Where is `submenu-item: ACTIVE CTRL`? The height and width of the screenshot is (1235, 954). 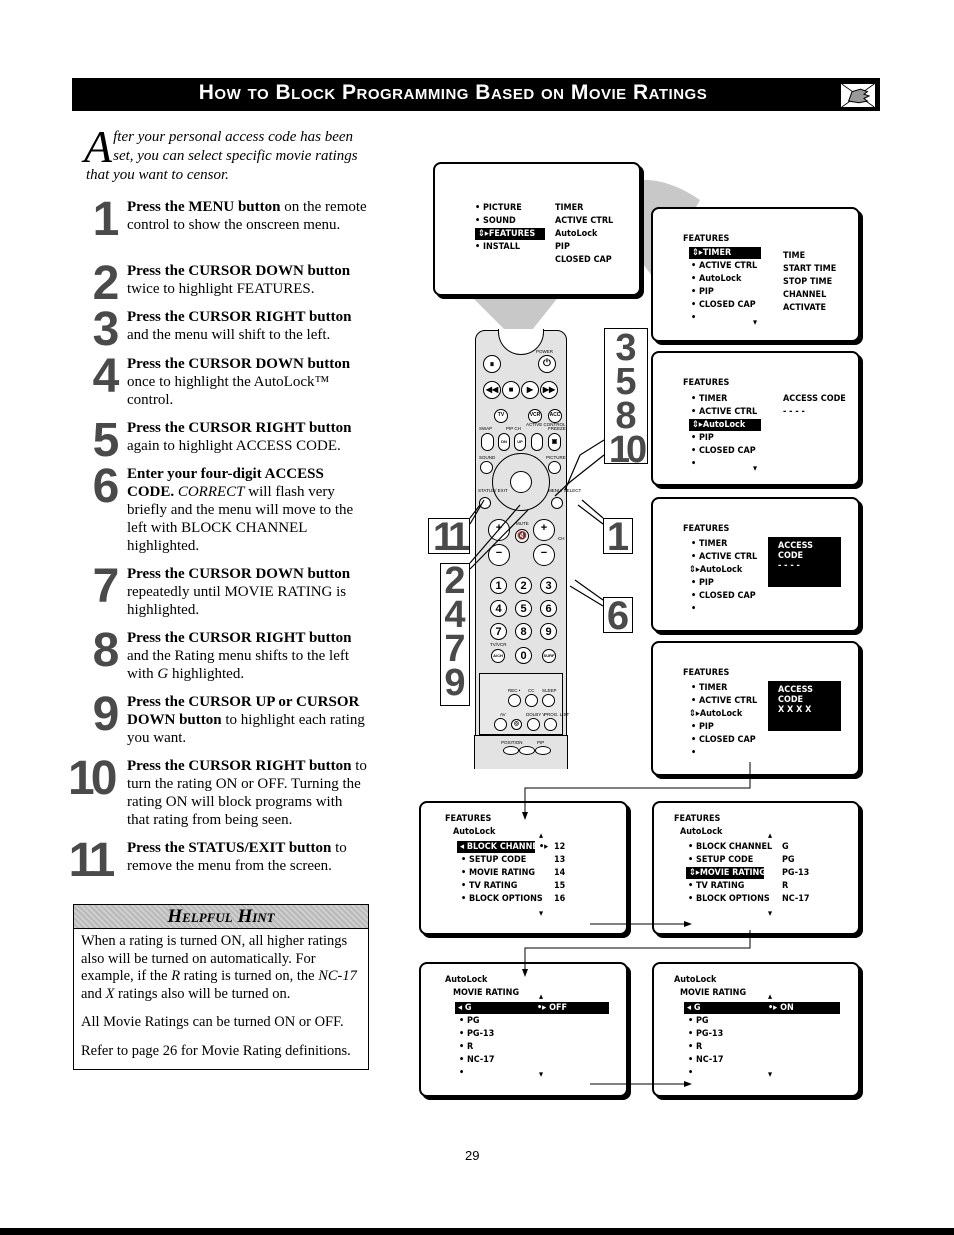 submenu-item: ACTIVE CTRL is located at coordinates (584, 221).